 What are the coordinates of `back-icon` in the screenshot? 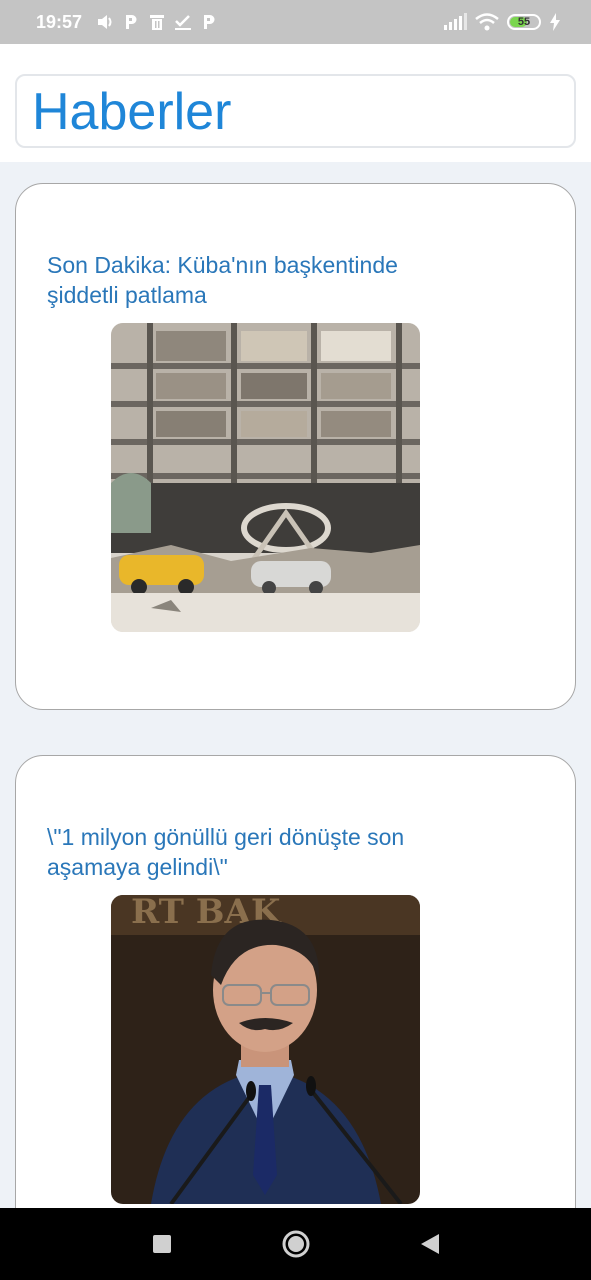 It's located at (430, 1244).